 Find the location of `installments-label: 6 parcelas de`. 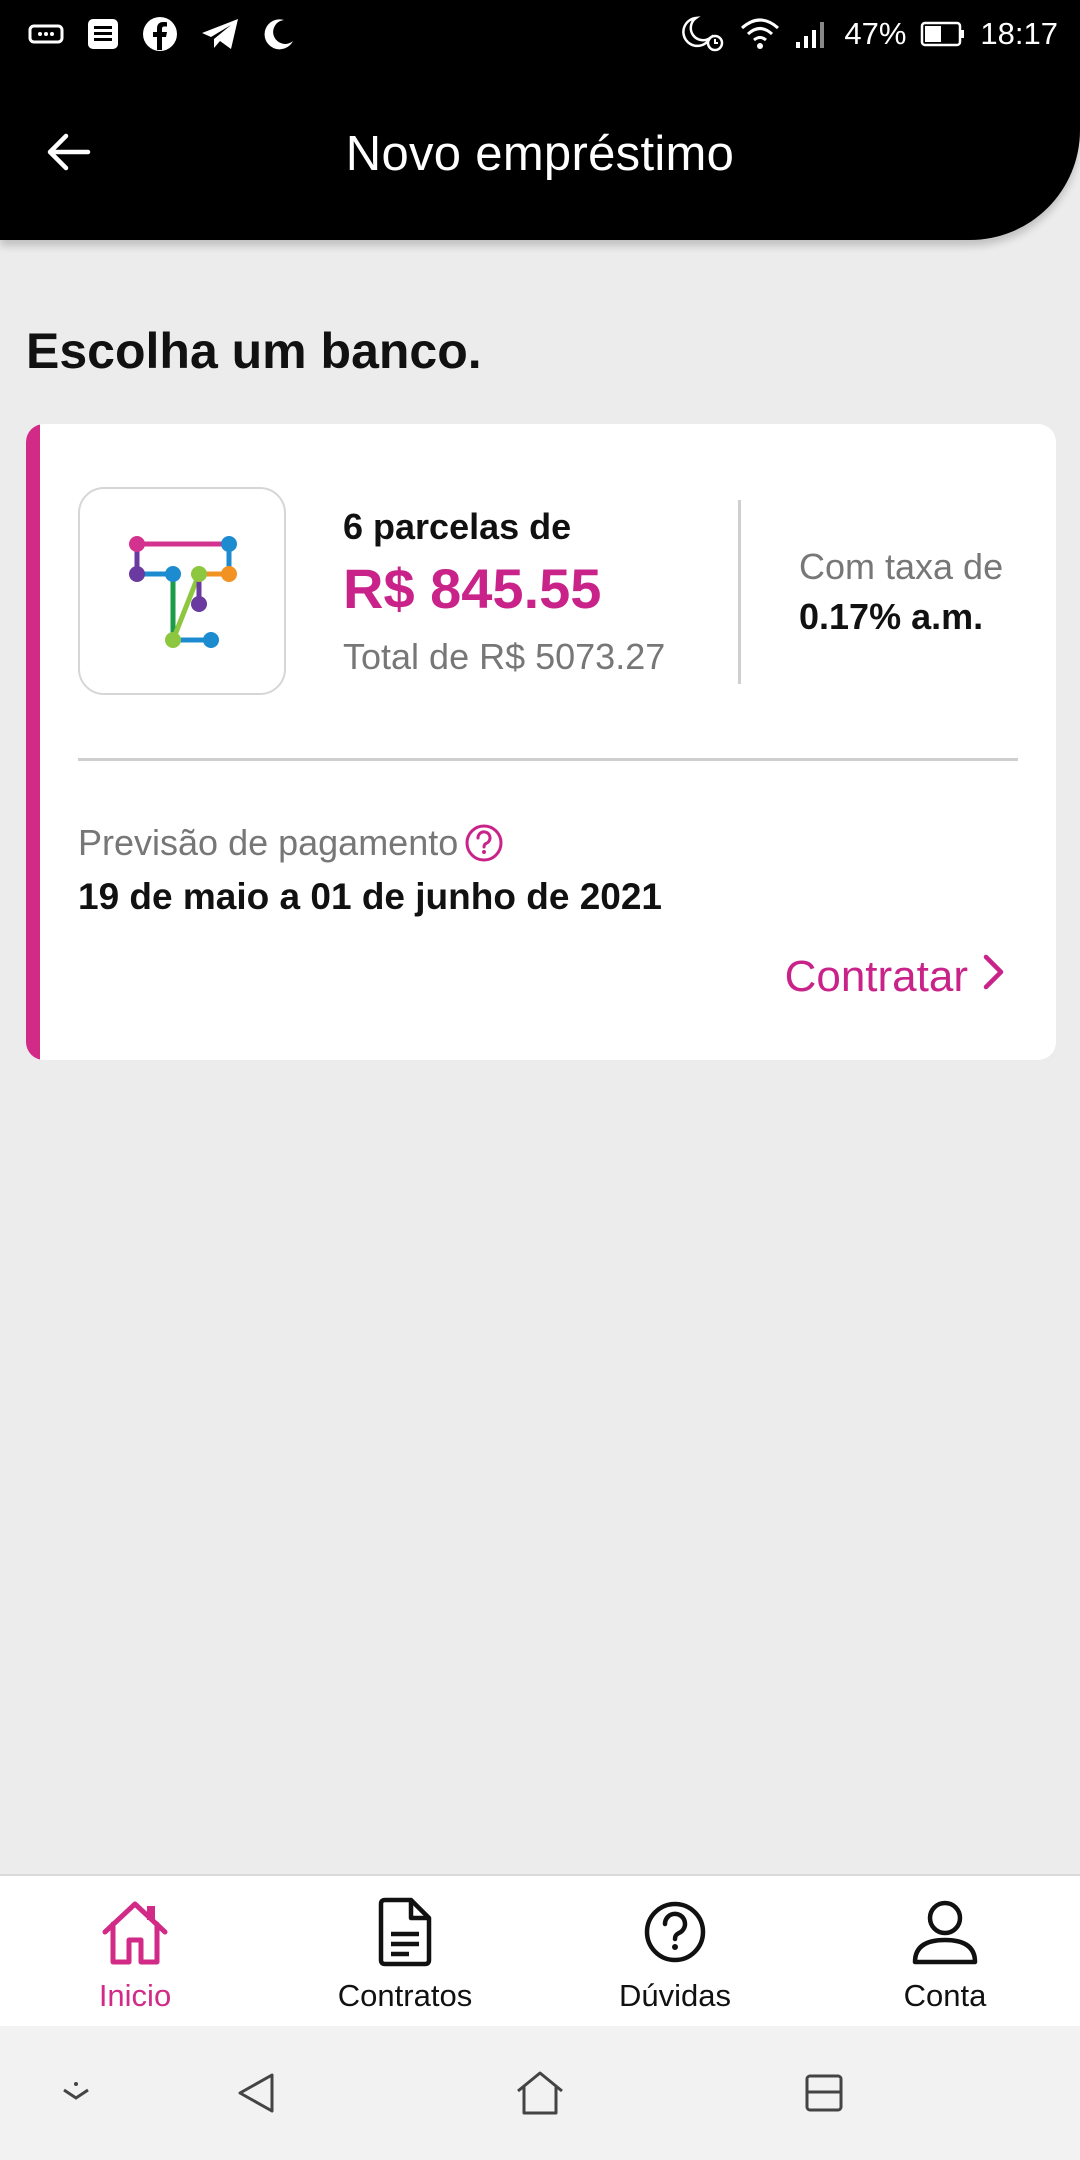

installments-label: 6 parcelas de is located at coordinates (457, 526).